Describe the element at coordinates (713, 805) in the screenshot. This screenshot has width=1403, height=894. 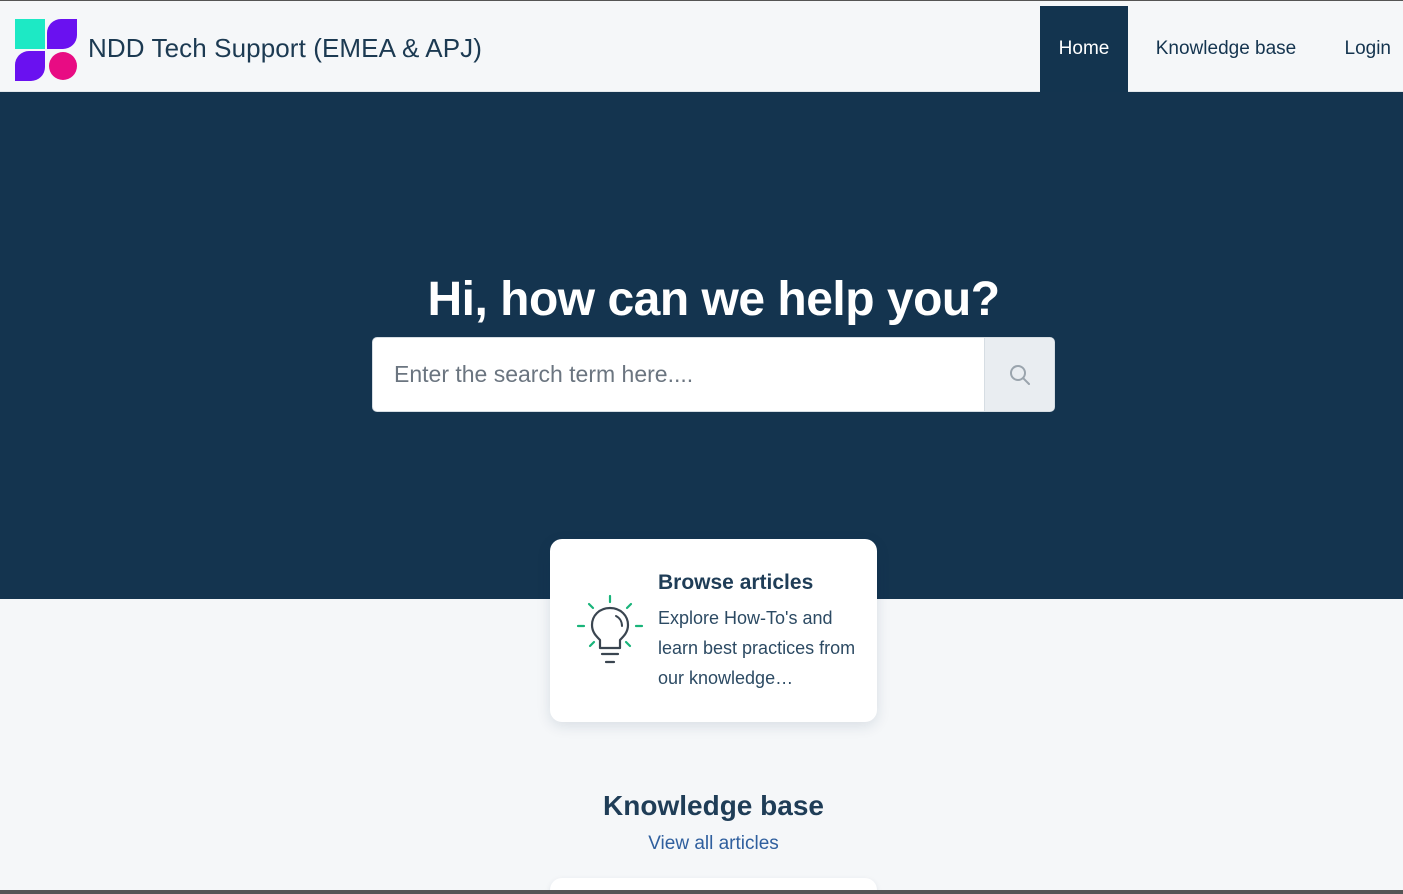
I see `knowledge-base-heading: Knowledge base` at that location.